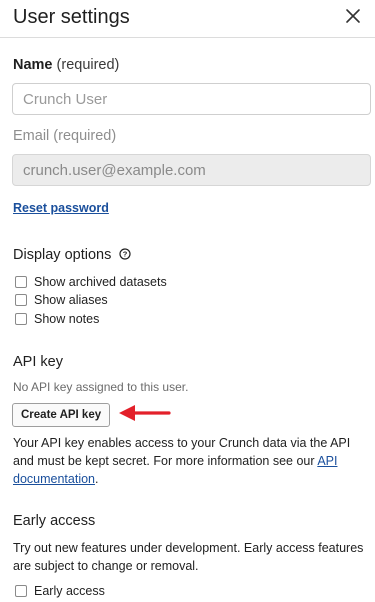 This screenshot has height=602, width=375. I want to click on show-archived-datasets-checkbox: Show archived datasets, so click(91, 282).